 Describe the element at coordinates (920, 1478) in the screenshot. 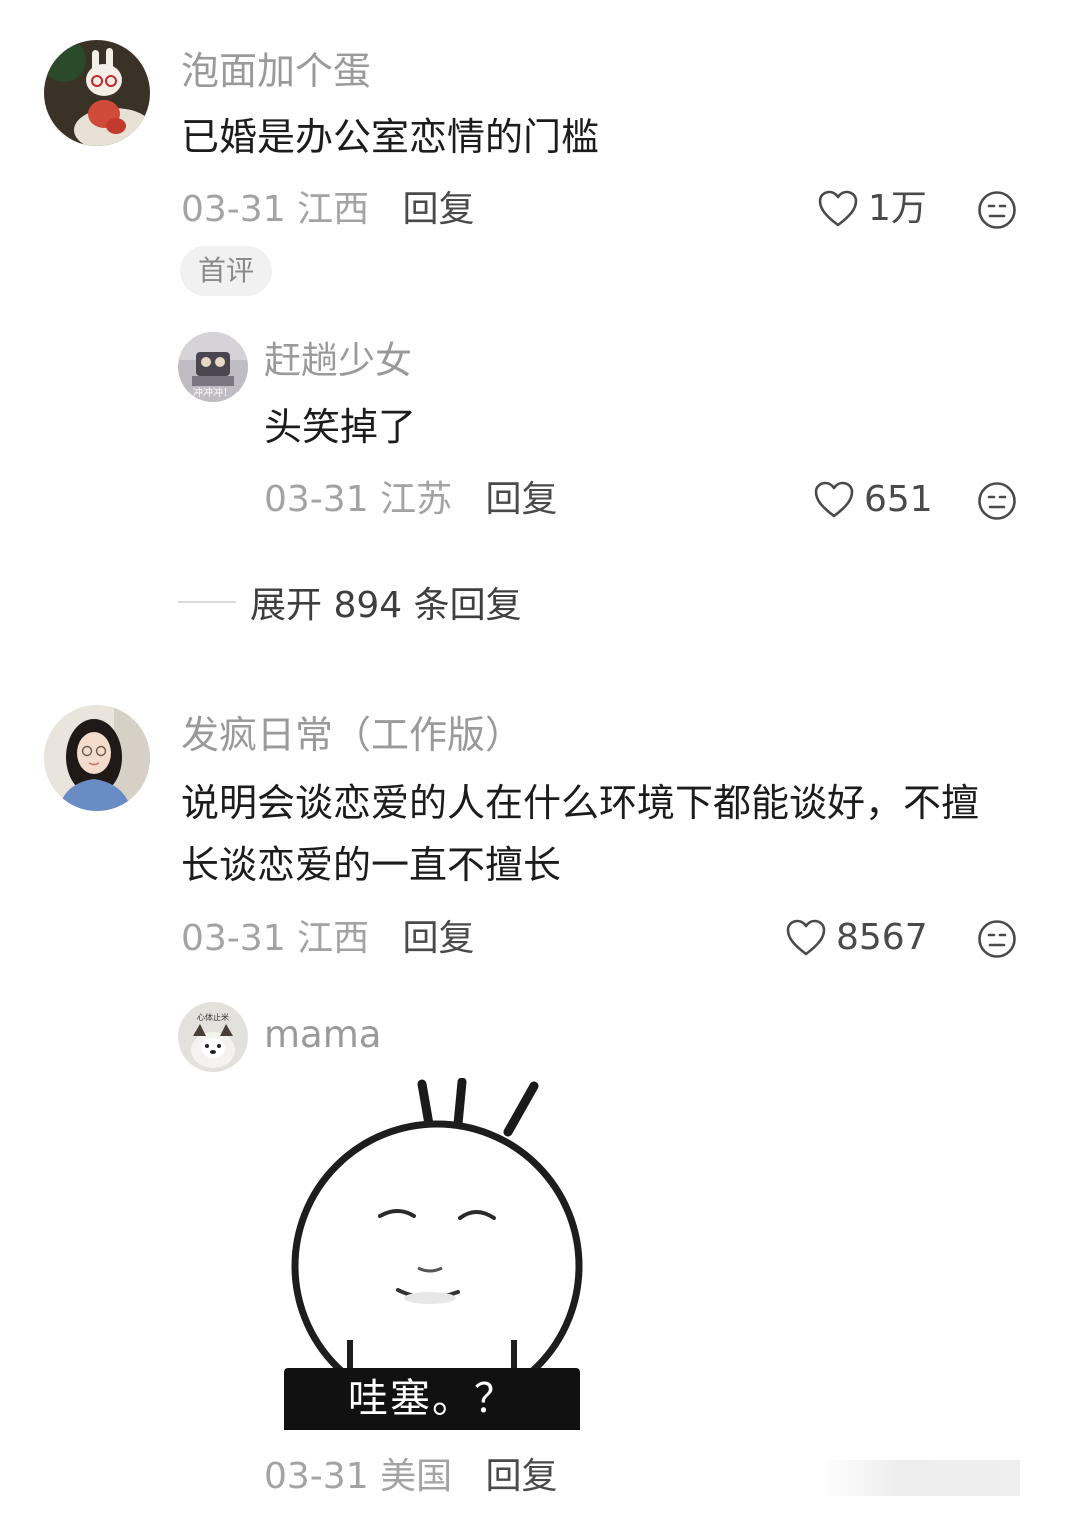

I see `watermark-blur` at that location.